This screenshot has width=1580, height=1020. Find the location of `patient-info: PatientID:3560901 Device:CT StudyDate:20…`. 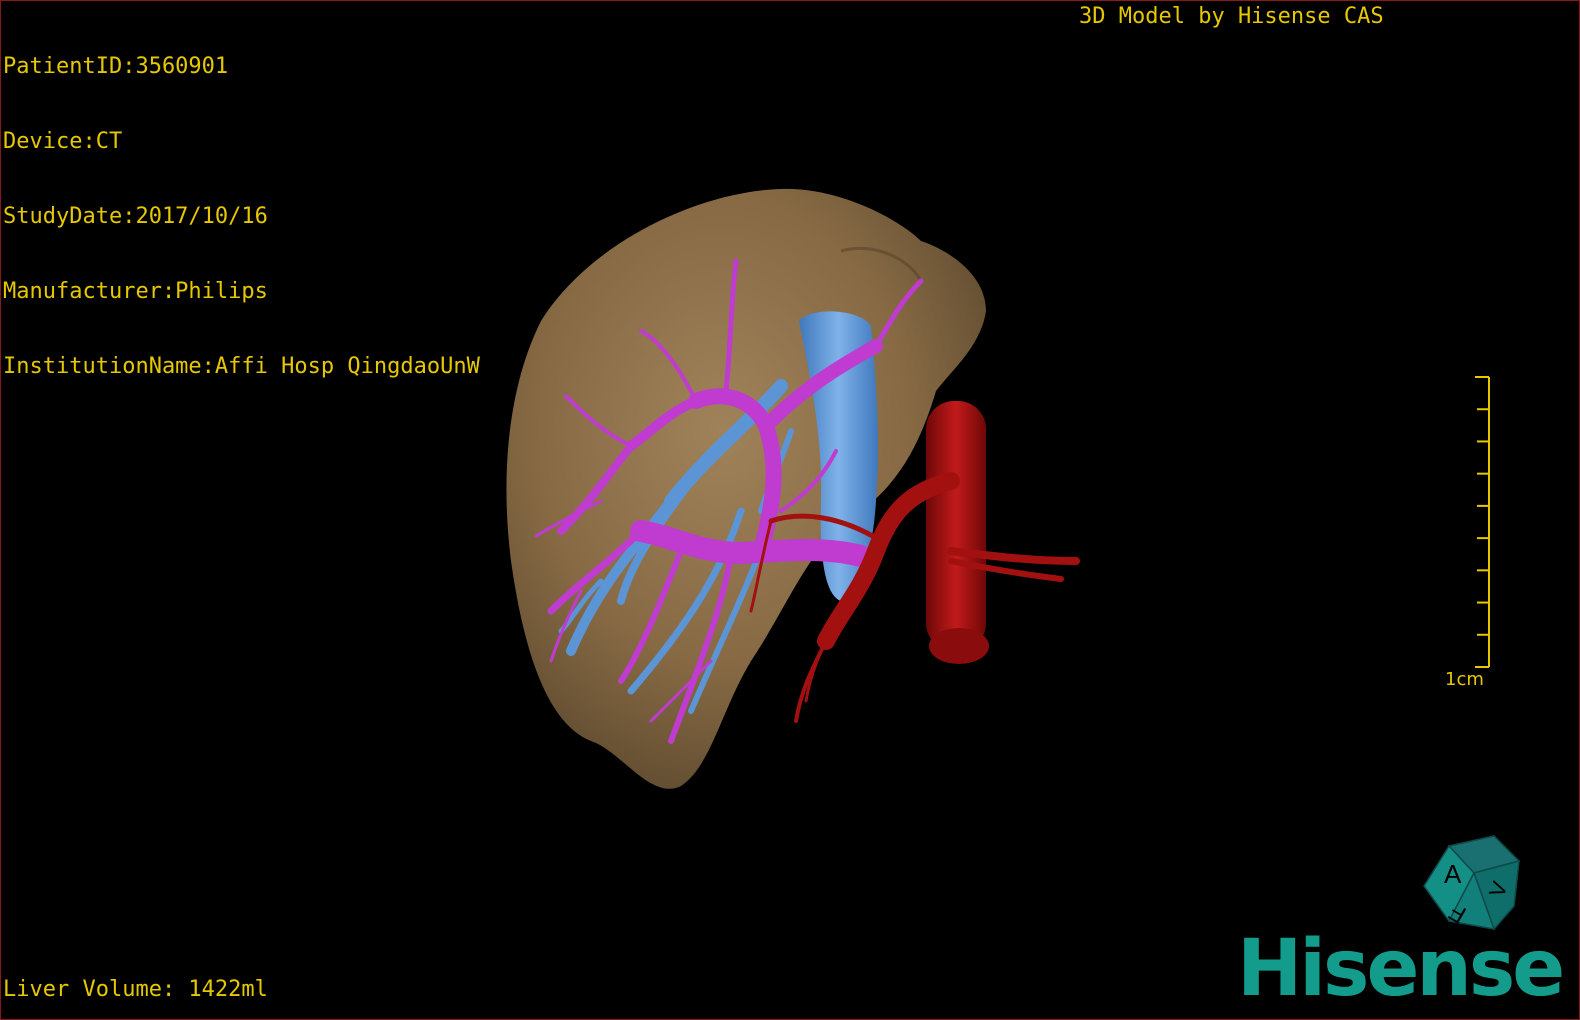

patient-info: PatientID:3560901 Device:CT StudyDate:20… is located at coordinates (241, 216).